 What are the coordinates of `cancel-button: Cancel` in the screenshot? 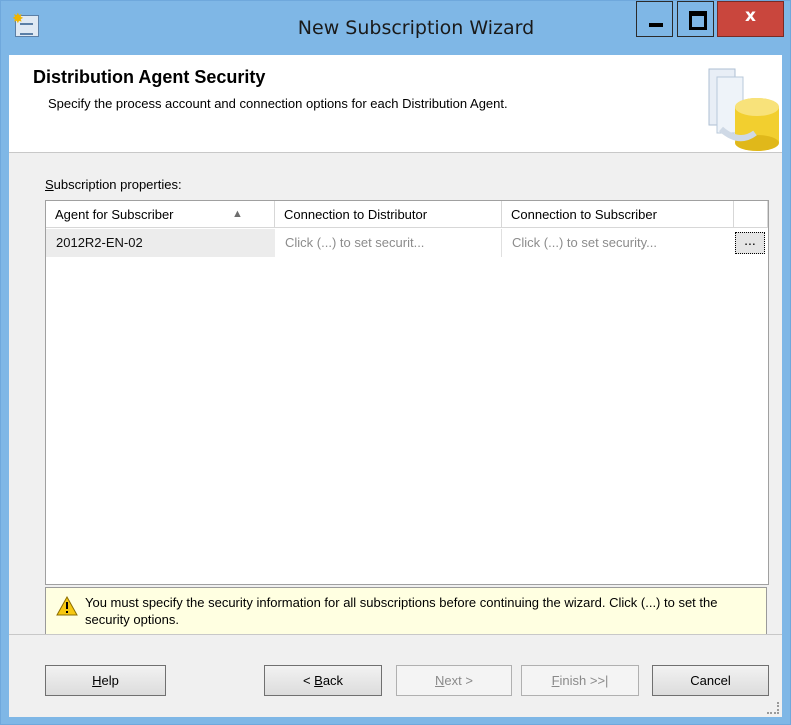 It's located at (710, 680).